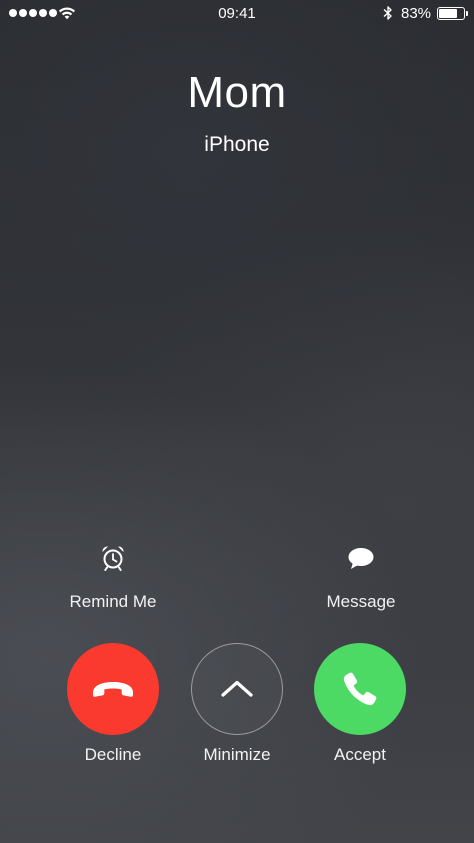 The image size is (474, 843). What do you see at coordinates (237, 92) in the screenshot?
I see `caller-name: Mom` at bounding box center [237, 92].